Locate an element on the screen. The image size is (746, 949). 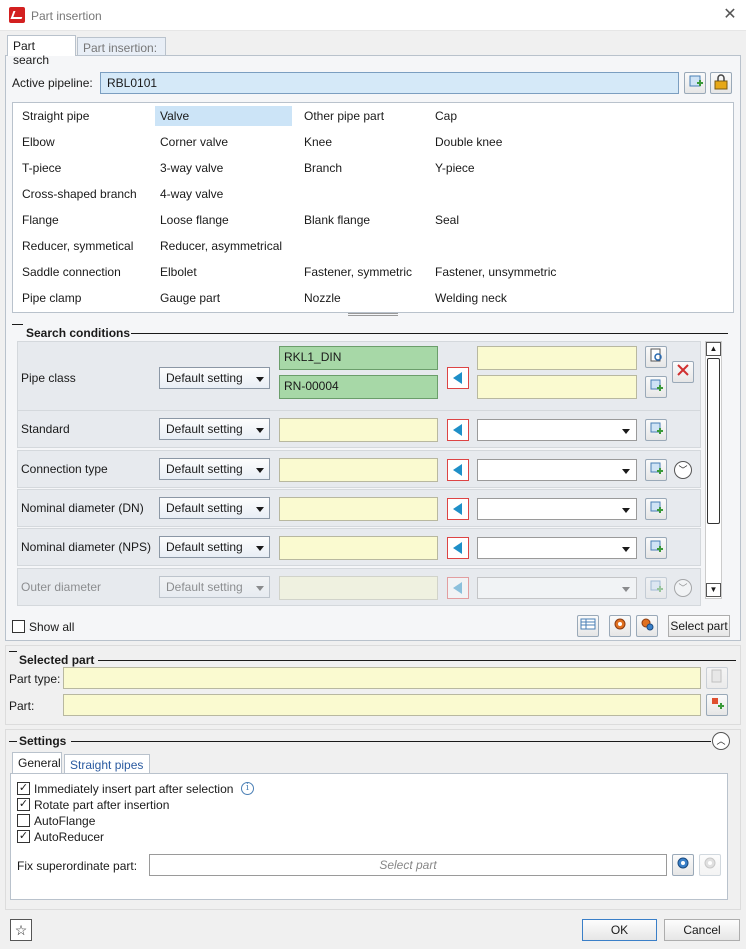
tab-straight-pipes: Straight pipes is located at coordinates (107, 763).